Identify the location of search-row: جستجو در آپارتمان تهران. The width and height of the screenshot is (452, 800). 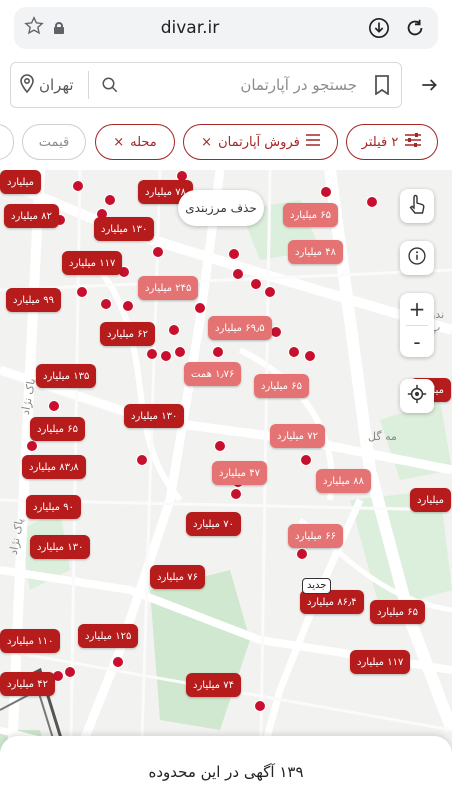
(226, 85).